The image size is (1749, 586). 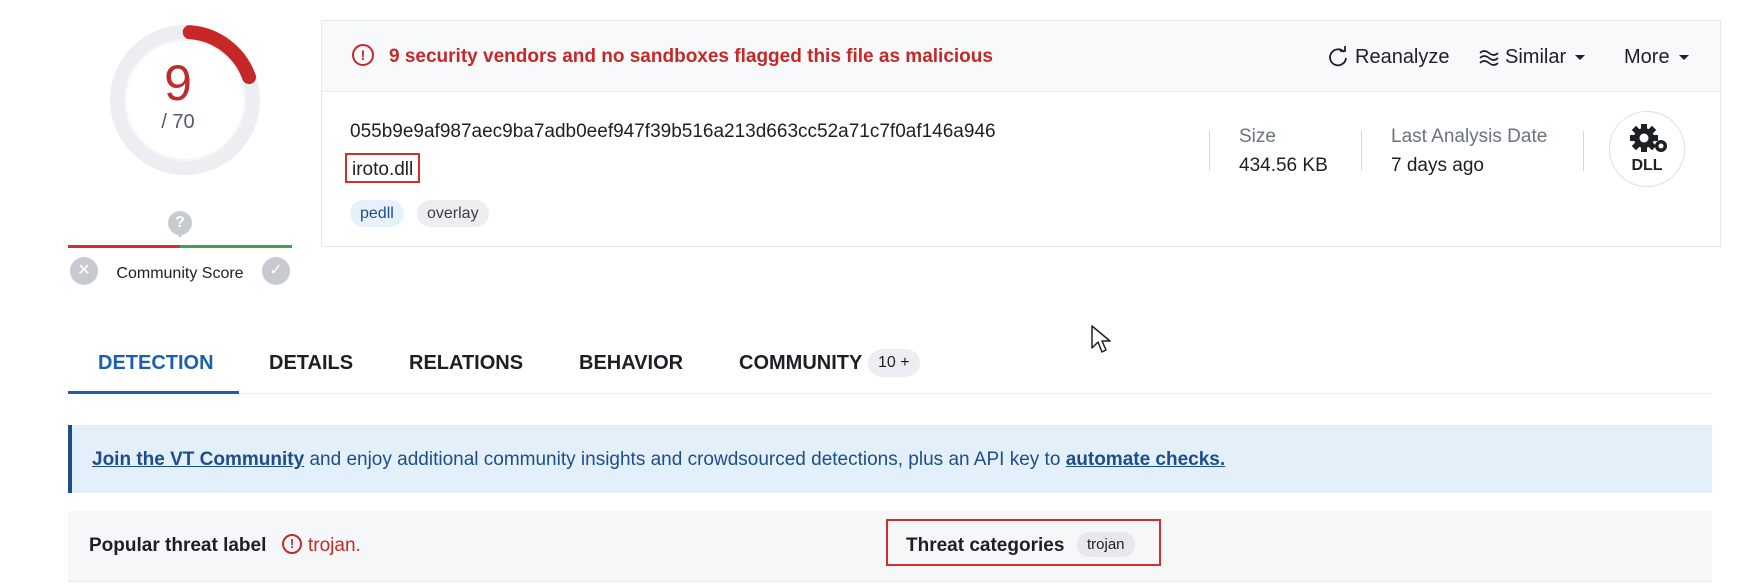 What do you see at coordinates (178, 545) in the screenshot?
I see `popular-threat-label-title: Popular threat label` at bounding box center [178, 545].